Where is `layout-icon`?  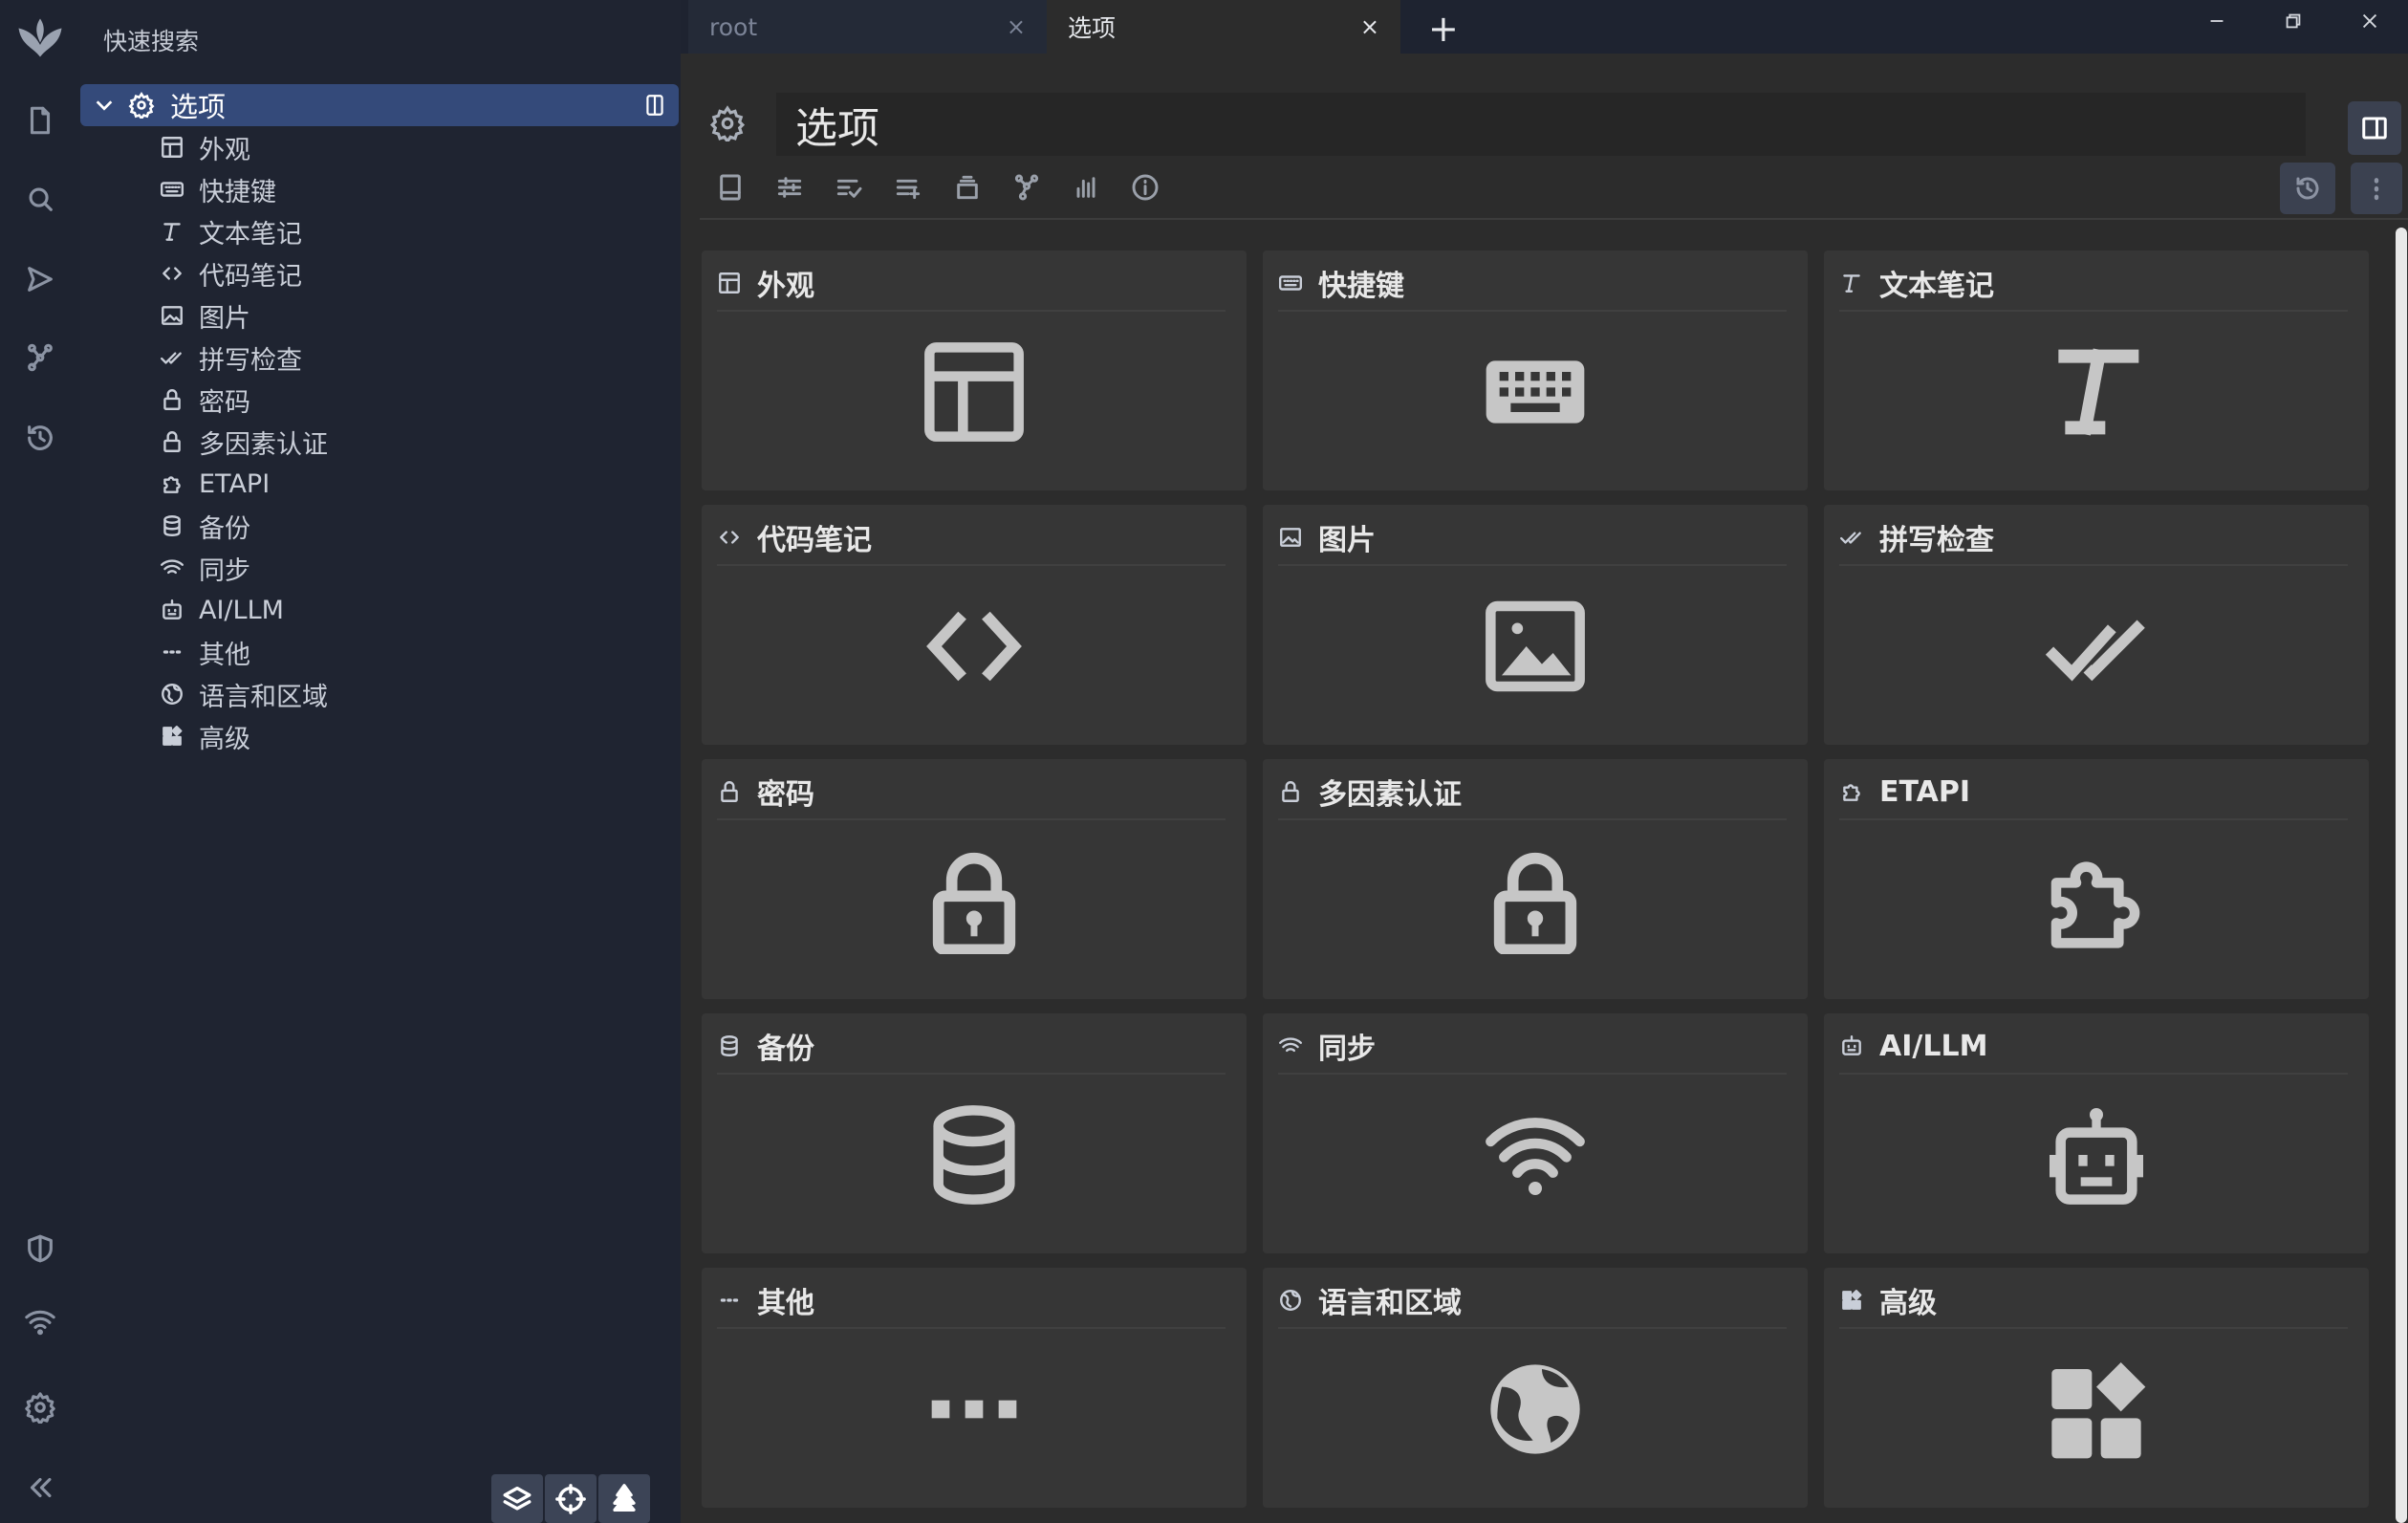 layout-icon is located at coordinates (172, 147).